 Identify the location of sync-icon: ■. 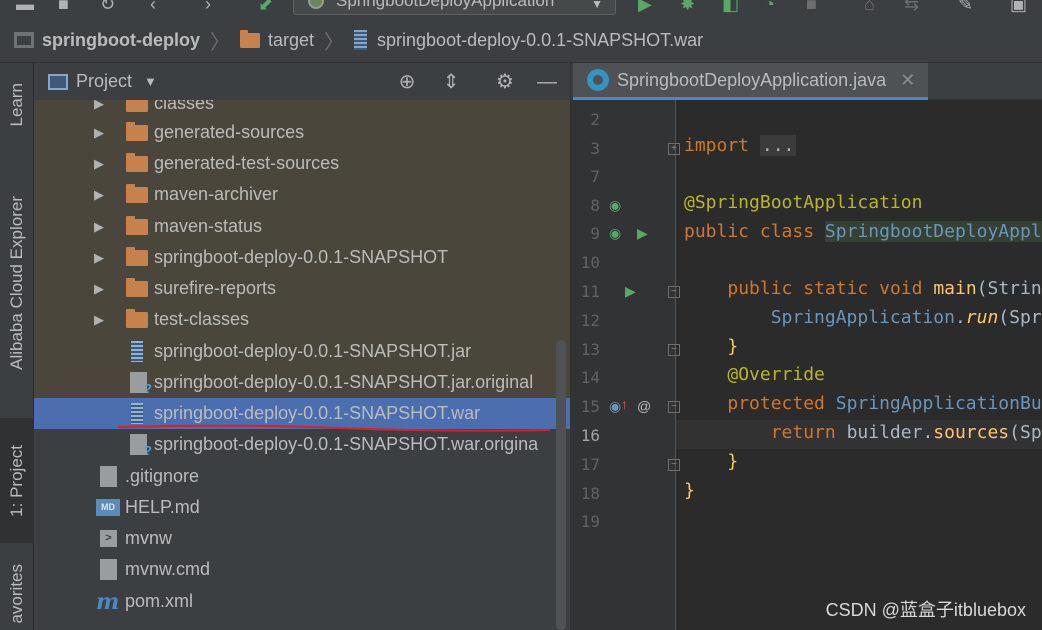
(63, 7).